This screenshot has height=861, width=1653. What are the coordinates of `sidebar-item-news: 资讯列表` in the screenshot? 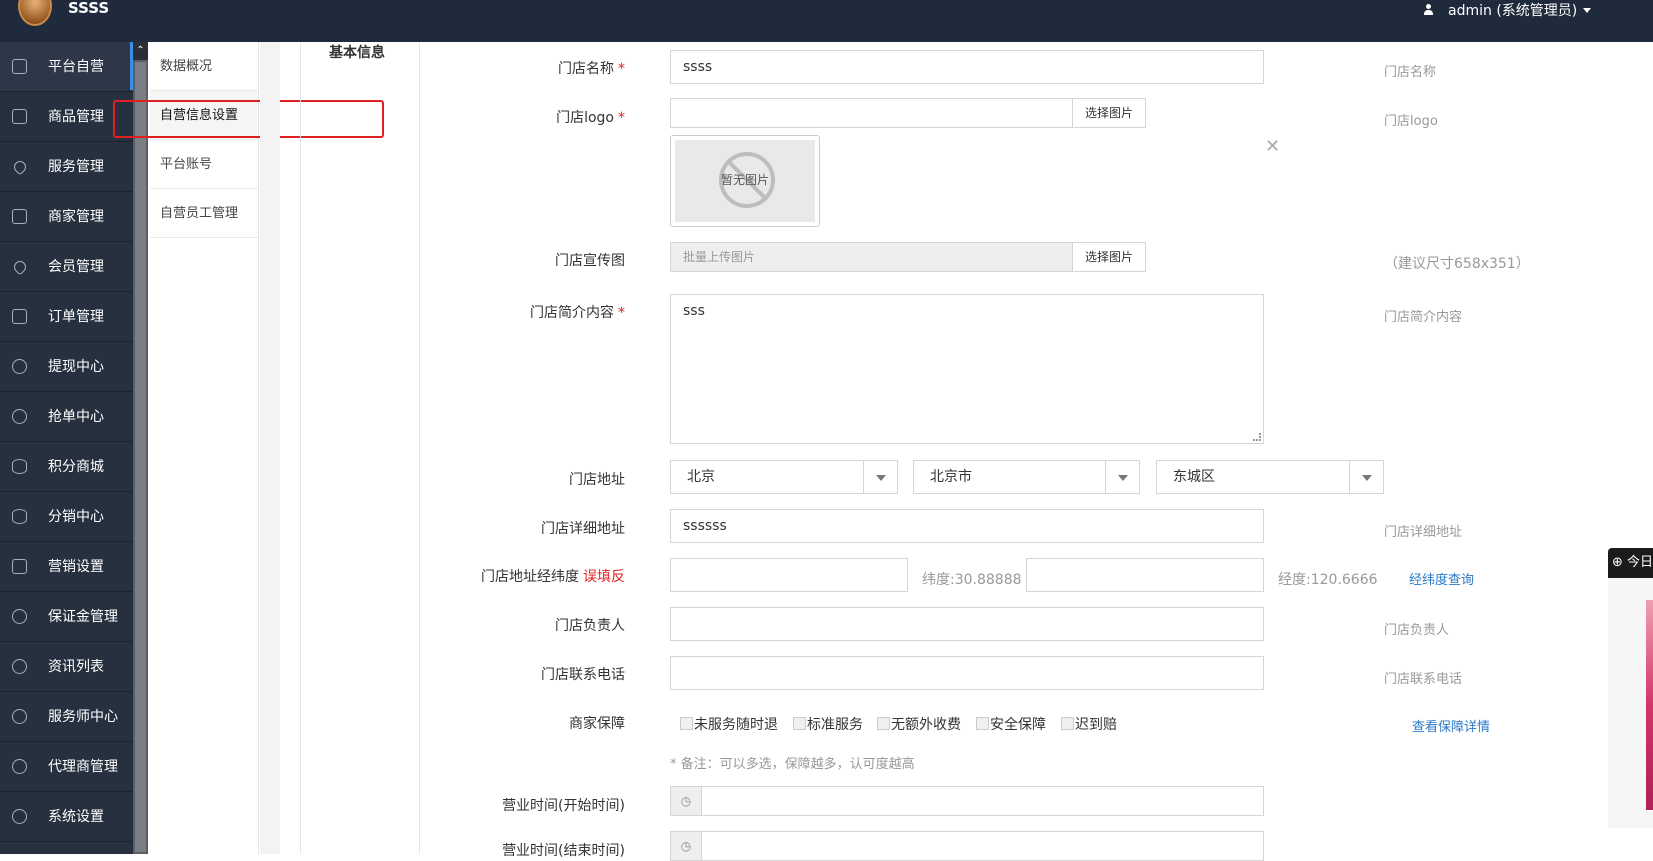 It's located at (66, 667).